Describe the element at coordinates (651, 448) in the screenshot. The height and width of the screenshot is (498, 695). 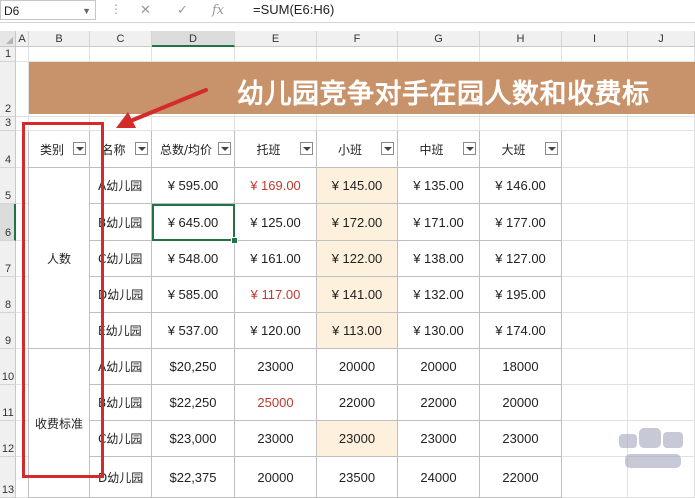
I see `watermark-logo` at that location.